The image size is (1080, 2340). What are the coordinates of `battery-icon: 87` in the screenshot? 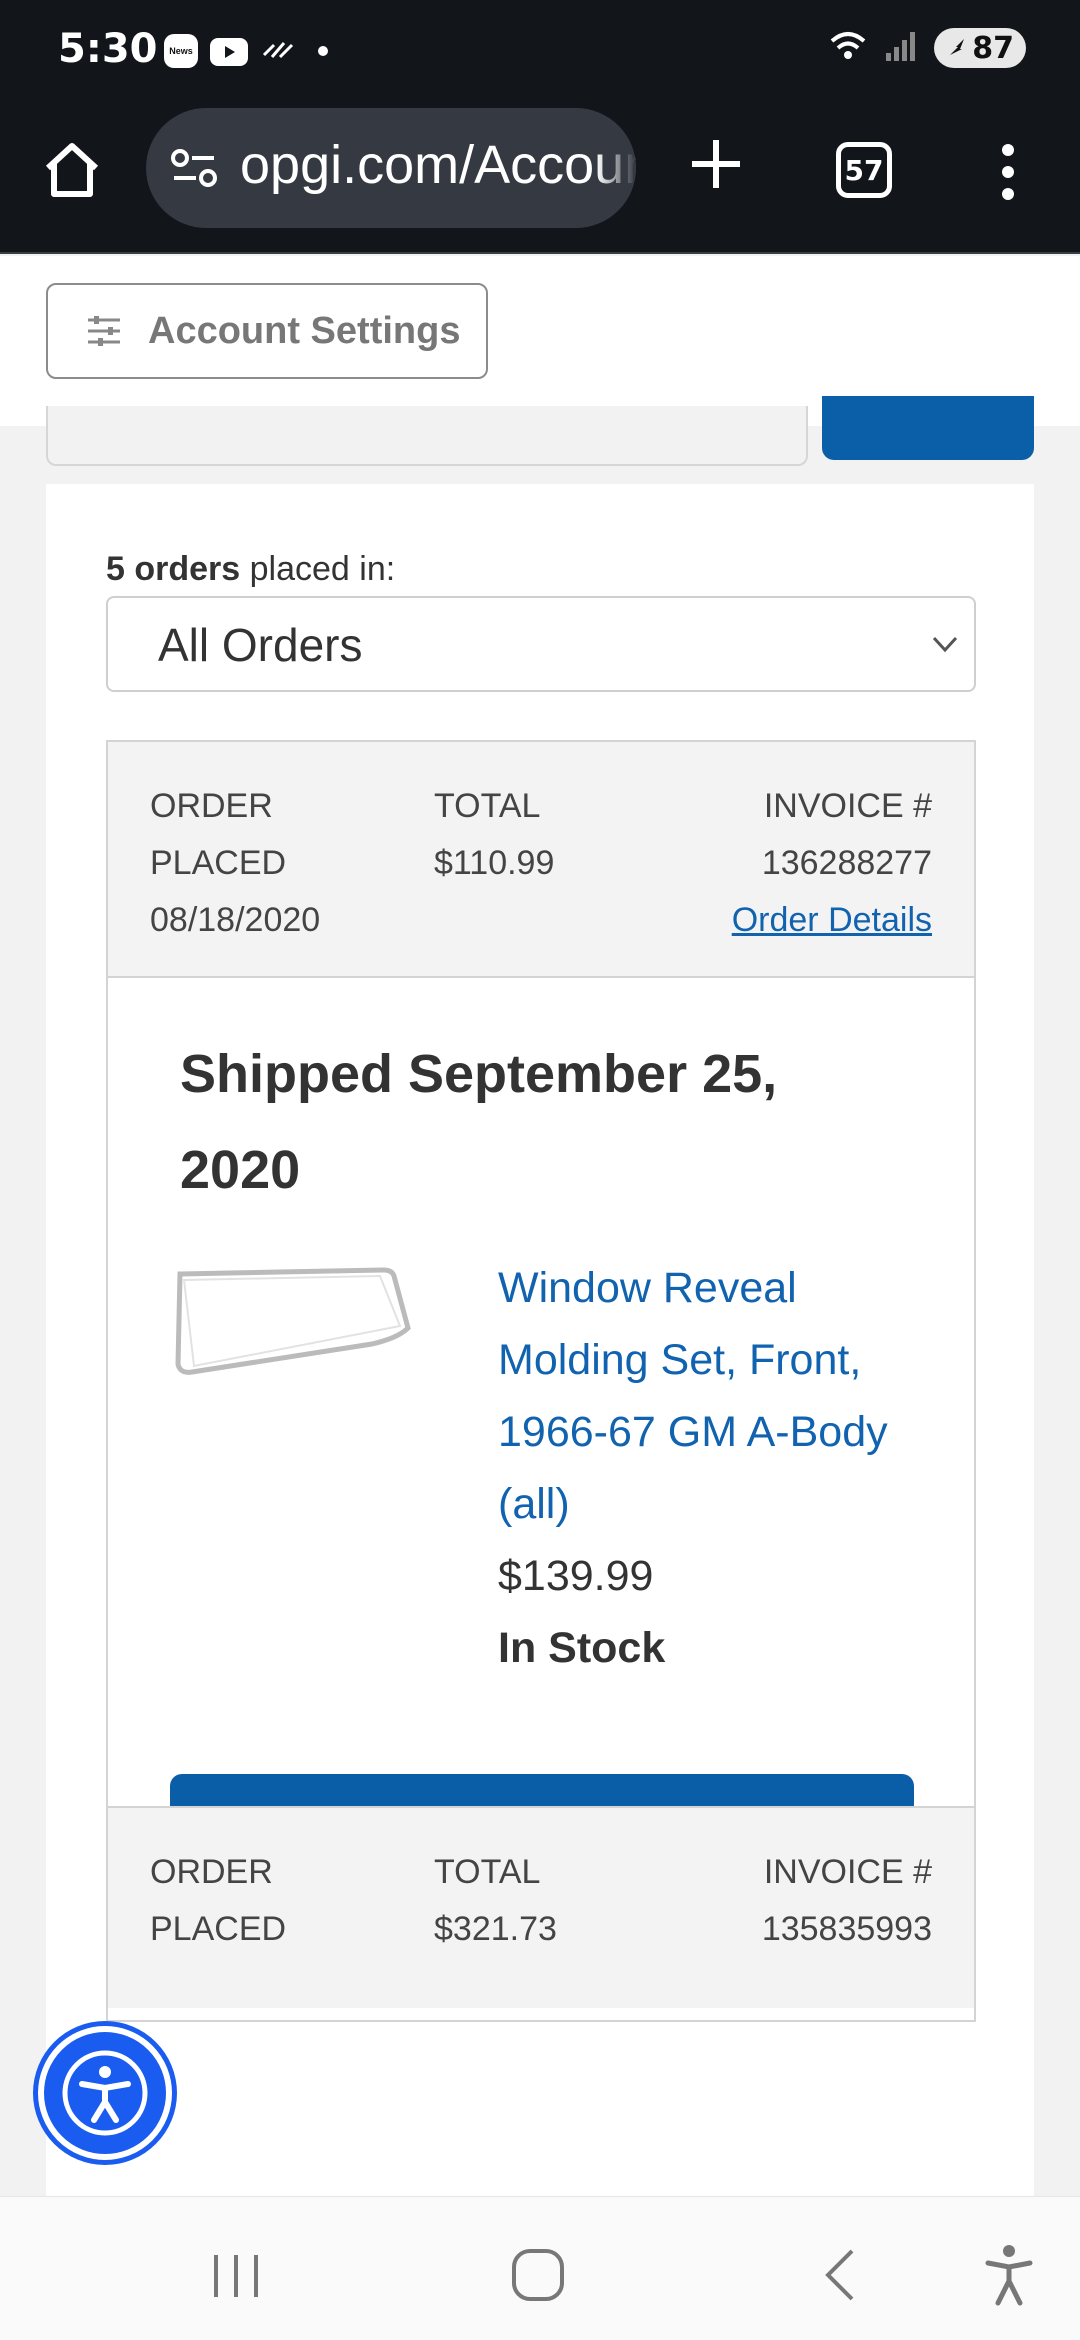 It's located at (980, 48).